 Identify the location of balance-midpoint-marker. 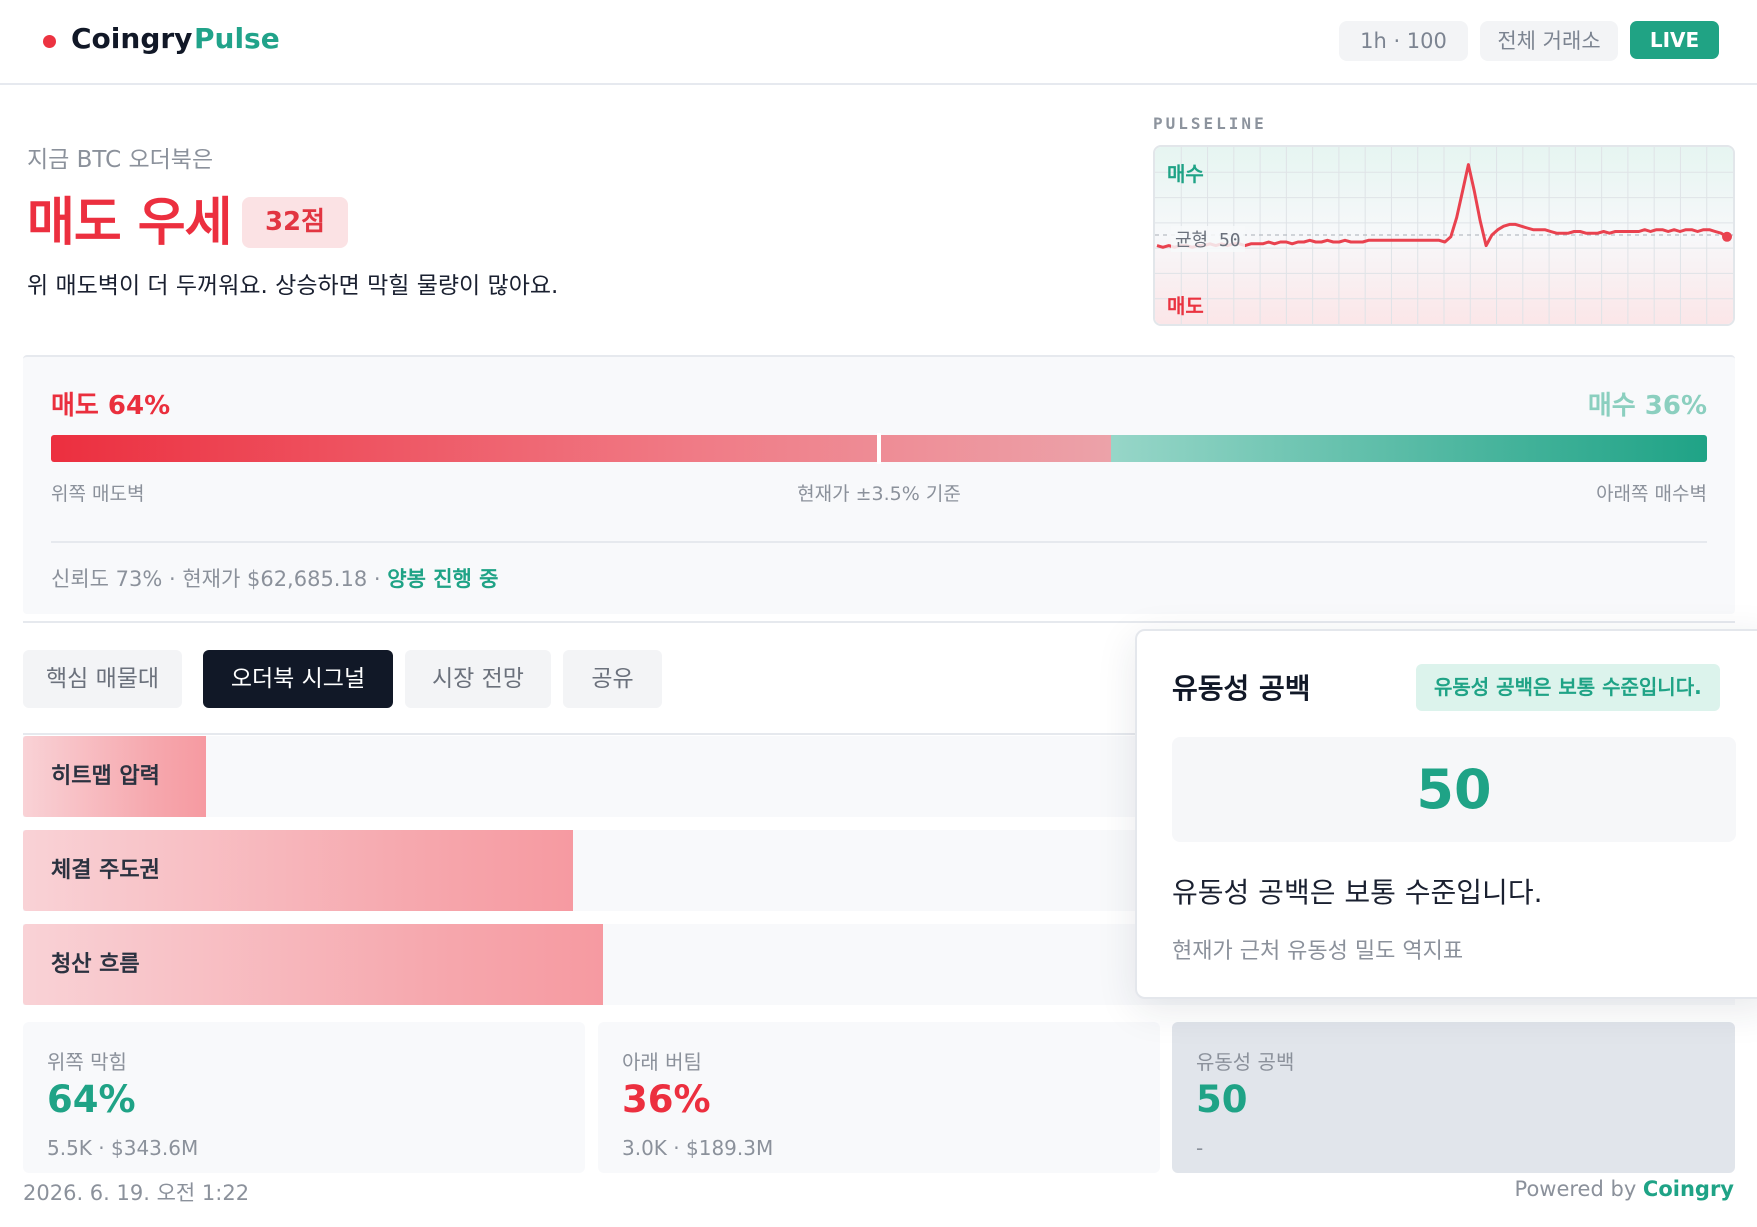
(879, 448).